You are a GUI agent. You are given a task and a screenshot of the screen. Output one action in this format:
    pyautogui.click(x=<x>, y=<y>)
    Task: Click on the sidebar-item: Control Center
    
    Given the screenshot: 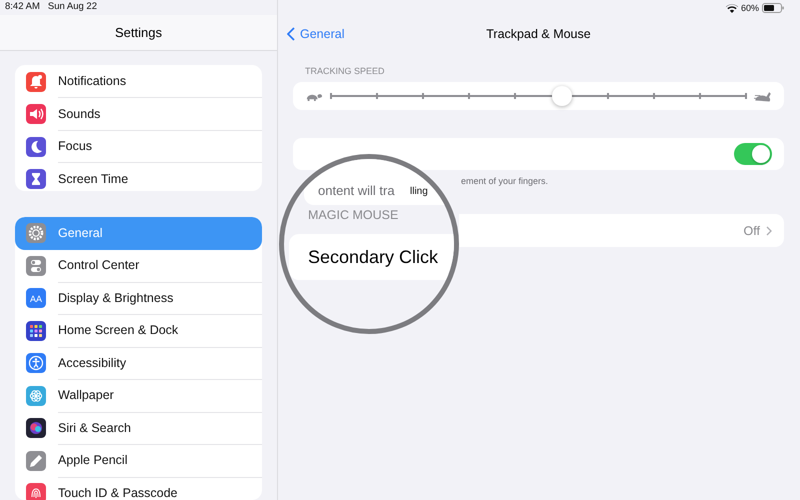 What is the action you would take?
    pyautogui.click(x=138, y=266)
    